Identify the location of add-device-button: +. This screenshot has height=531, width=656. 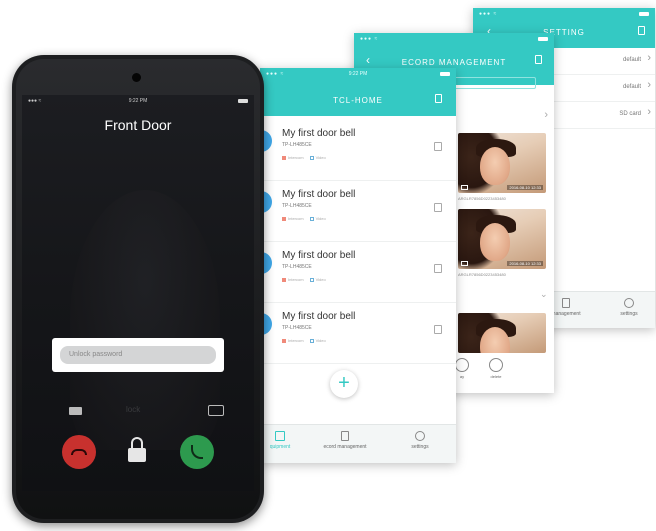
(344, 384).